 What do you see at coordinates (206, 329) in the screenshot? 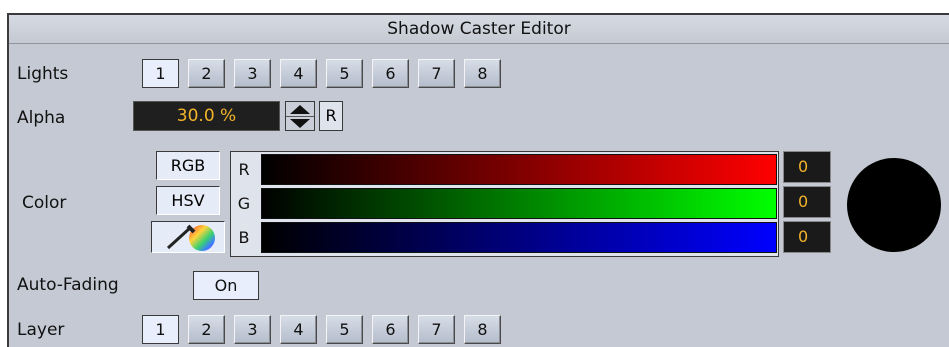
I see `layer-button-2: 2` at bounding box center [206, 329].